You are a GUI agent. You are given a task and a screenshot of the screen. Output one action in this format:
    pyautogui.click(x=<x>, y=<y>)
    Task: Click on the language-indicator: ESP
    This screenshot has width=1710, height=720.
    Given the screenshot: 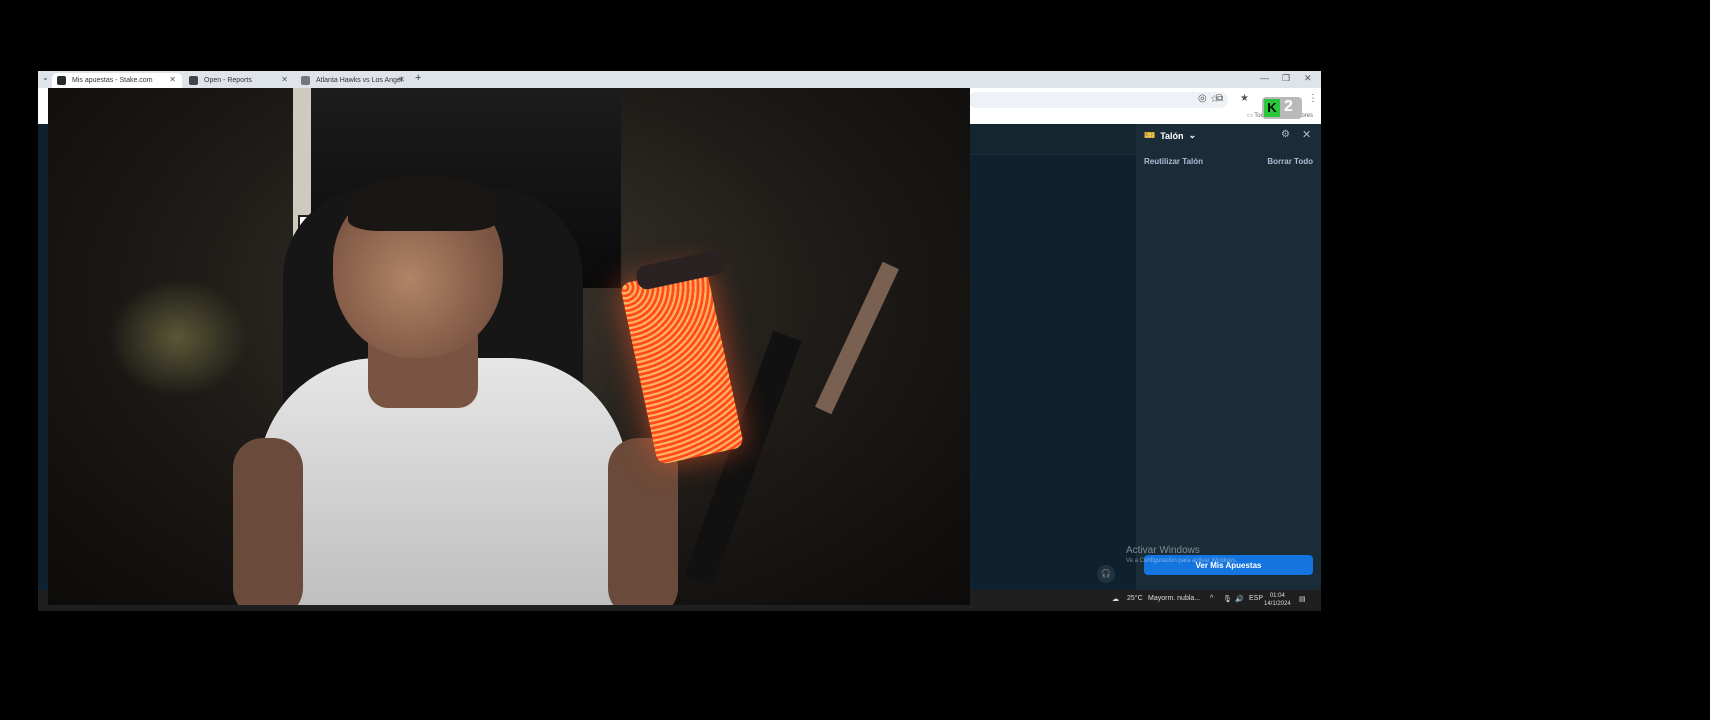 What is the action you would take?
    pyautogui.click(x=1256, y=598)
    